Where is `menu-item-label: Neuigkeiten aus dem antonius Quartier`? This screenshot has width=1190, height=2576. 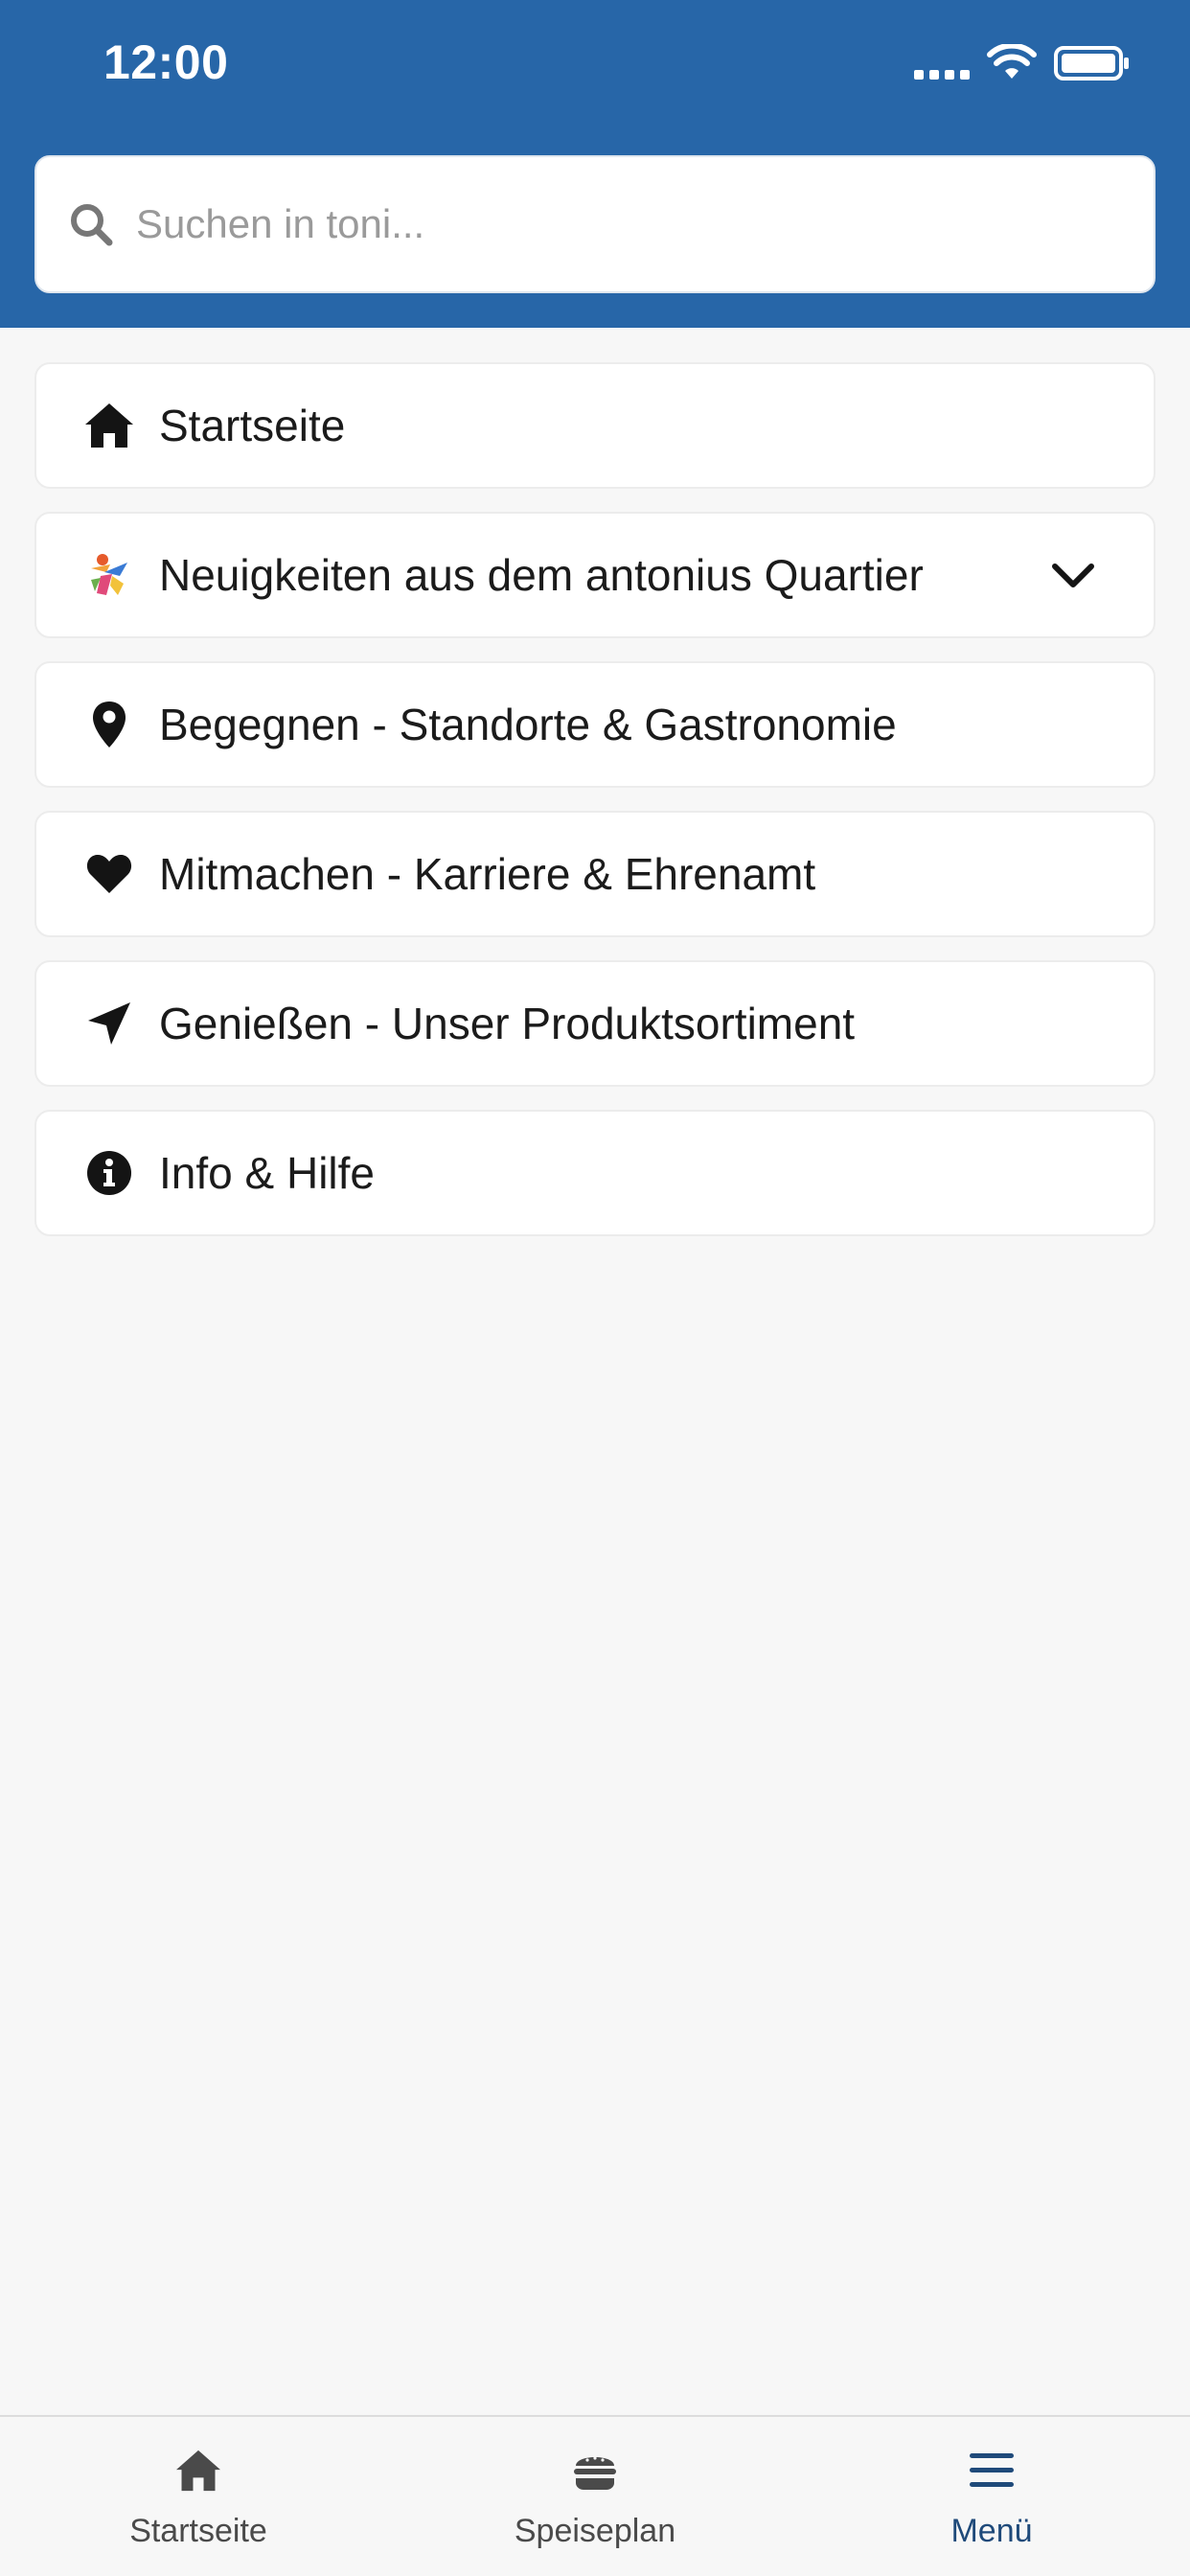 menu-item-label: Neuigkeiten aus dem antonius Quartier is located at coordinates (542, 575).